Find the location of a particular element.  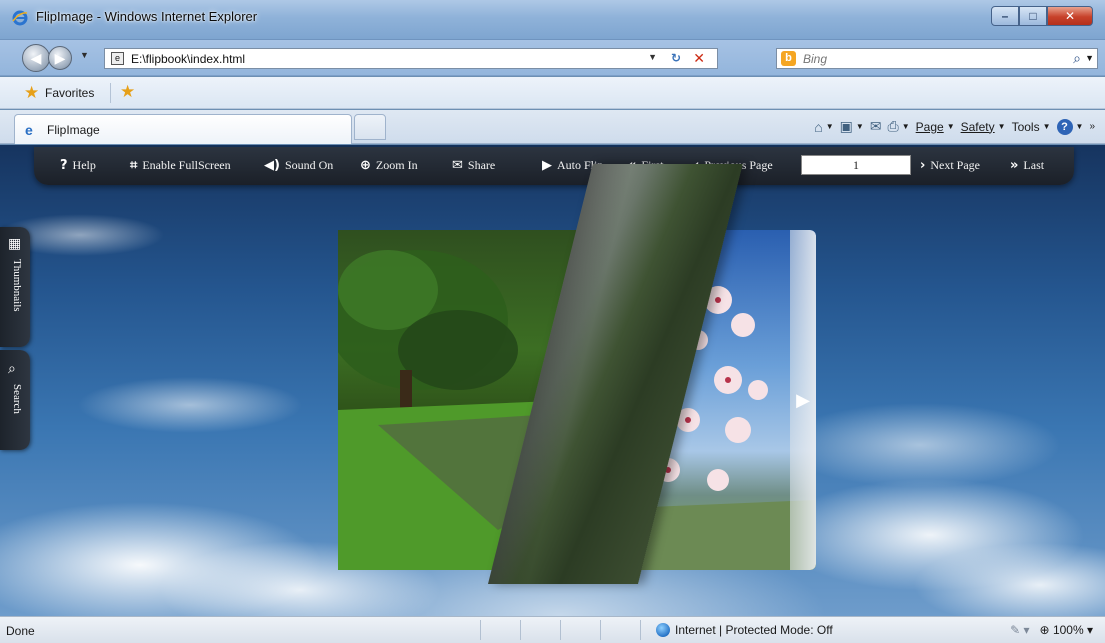

double-right-icon: » is located at coordinates (1014, 165).